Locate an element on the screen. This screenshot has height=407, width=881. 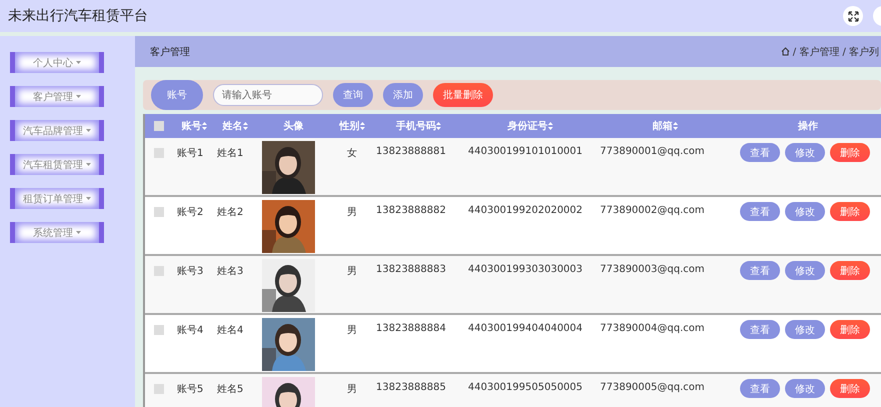
table-cell-text: 773890002@qq.com is located at coordinates (652, 210).